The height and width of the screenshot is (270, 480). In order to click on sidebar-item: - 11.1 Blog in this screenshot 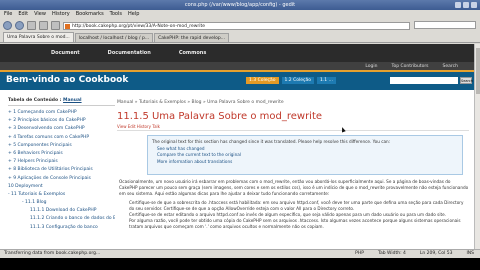, I will do `click(61, 203)`.